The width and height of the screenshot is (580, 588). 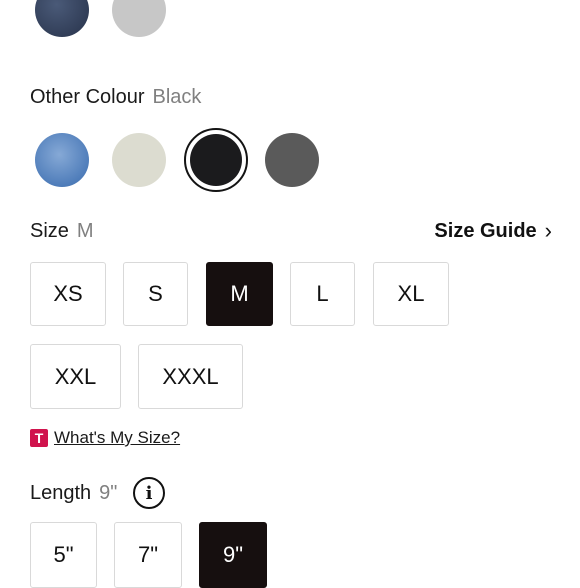 I want to click on length-option-7: 7", so click(x=148, y=555).